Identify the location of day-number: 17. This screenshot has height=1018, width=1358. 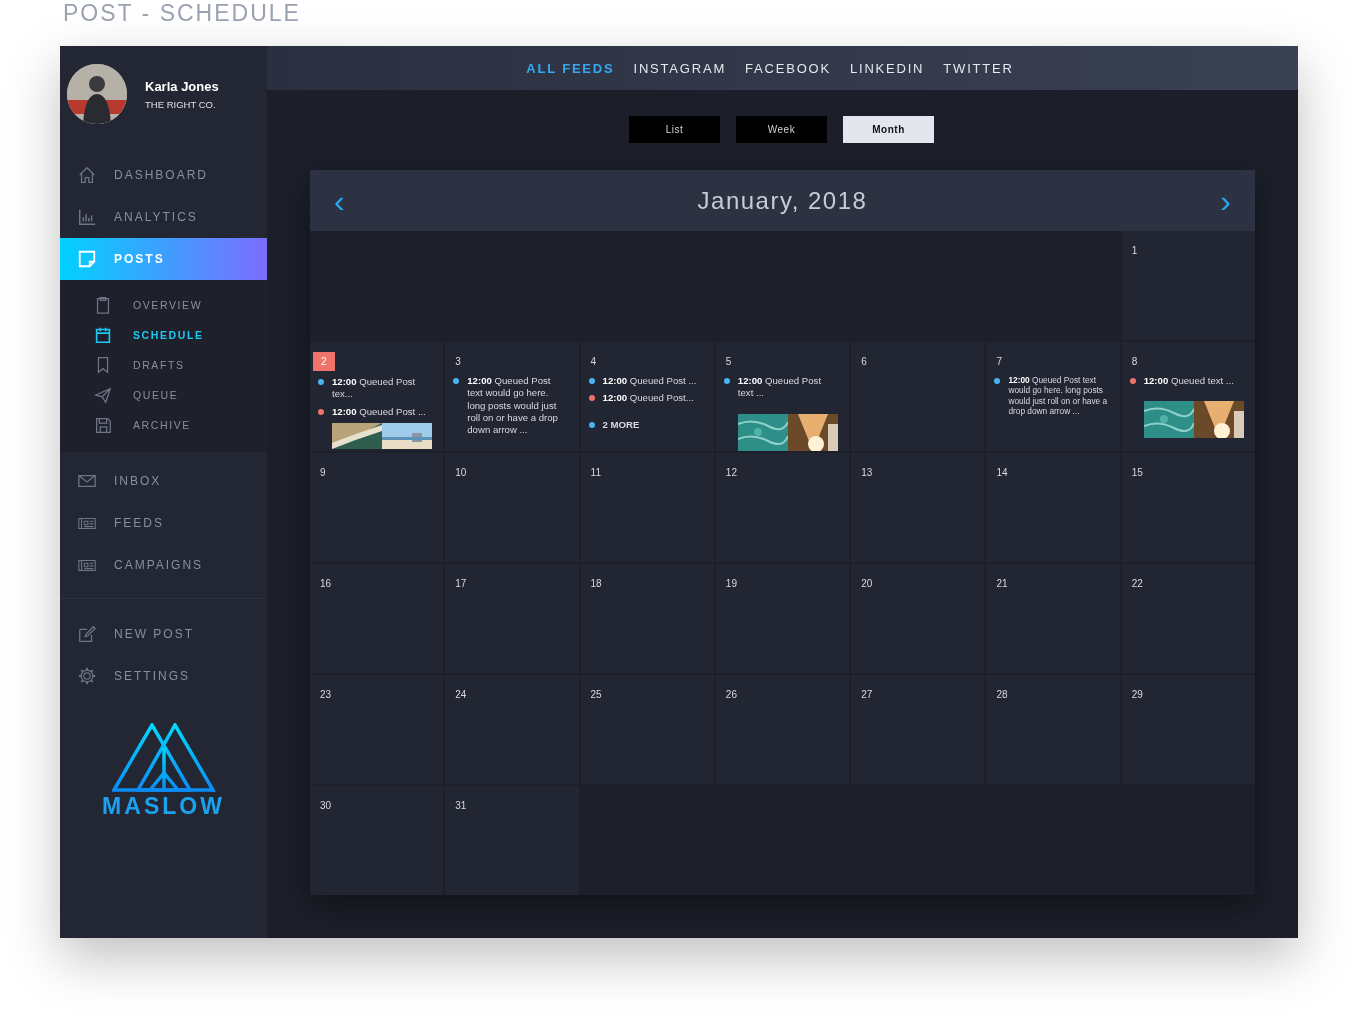
(461, 584).